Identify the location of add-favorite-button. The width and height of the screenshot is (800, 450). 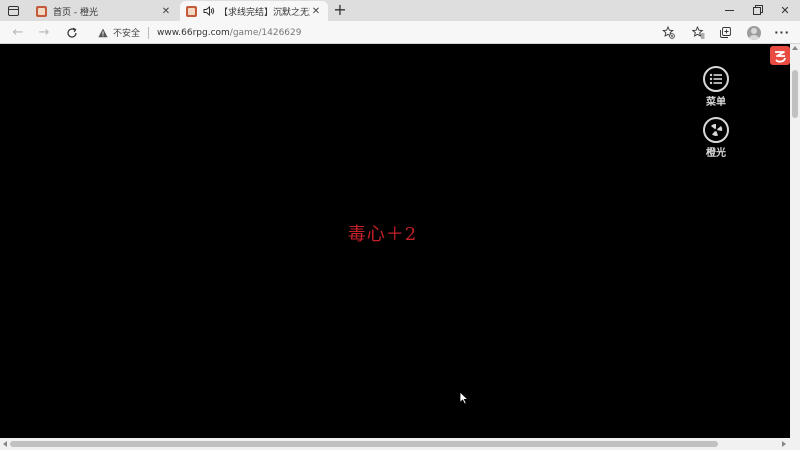
(668, 32).